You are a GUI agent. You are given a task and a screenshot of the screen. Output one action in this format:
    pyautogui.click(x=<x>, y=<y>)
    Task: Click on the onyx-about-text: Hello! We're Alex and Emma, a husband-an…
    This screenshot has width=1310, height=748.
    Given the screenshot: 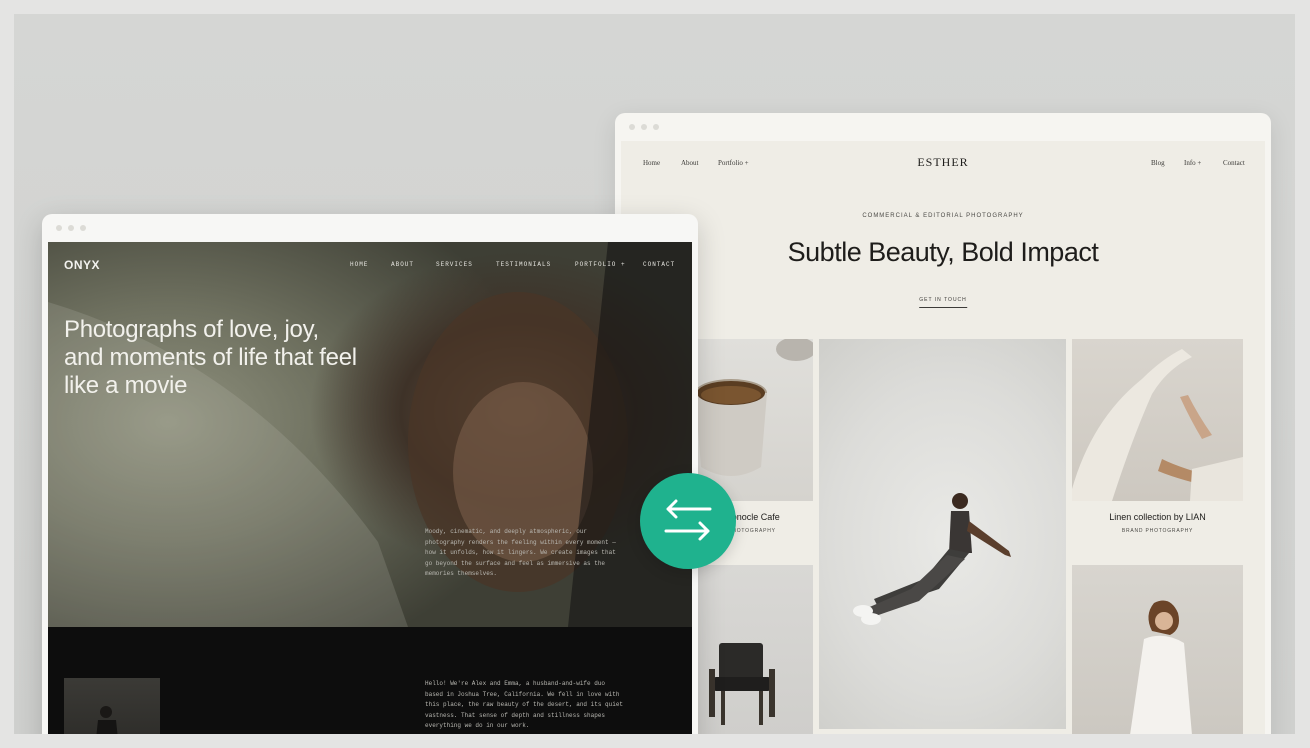 What is the action you would take?
    pyautogui.click(x=524, y=704)
    